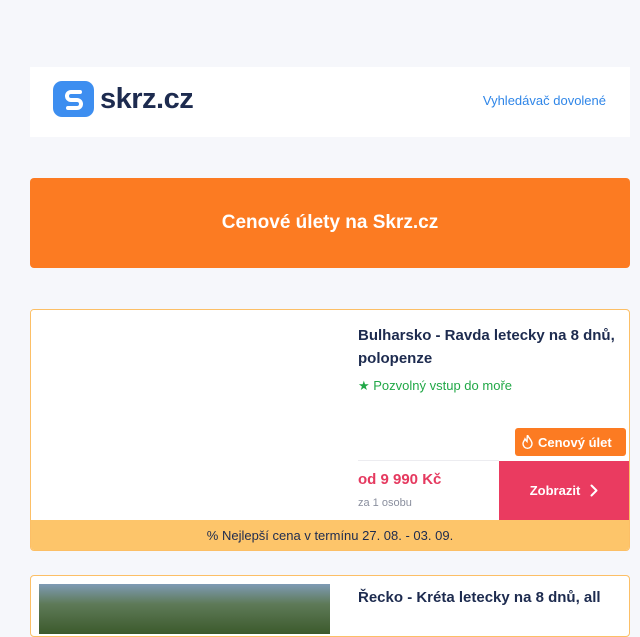 The image size is (640, 637). Describe the element at coordinates (147, 99) in the screenshot. I see `logo-text: skrz.cz` at that location.